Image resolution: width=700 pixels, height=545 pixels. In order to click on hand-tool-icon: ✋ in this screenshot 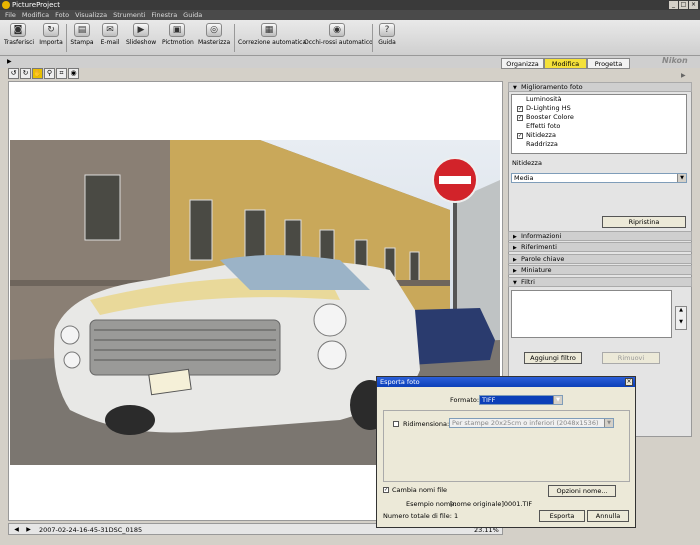, I will do `click(37, 73)`.